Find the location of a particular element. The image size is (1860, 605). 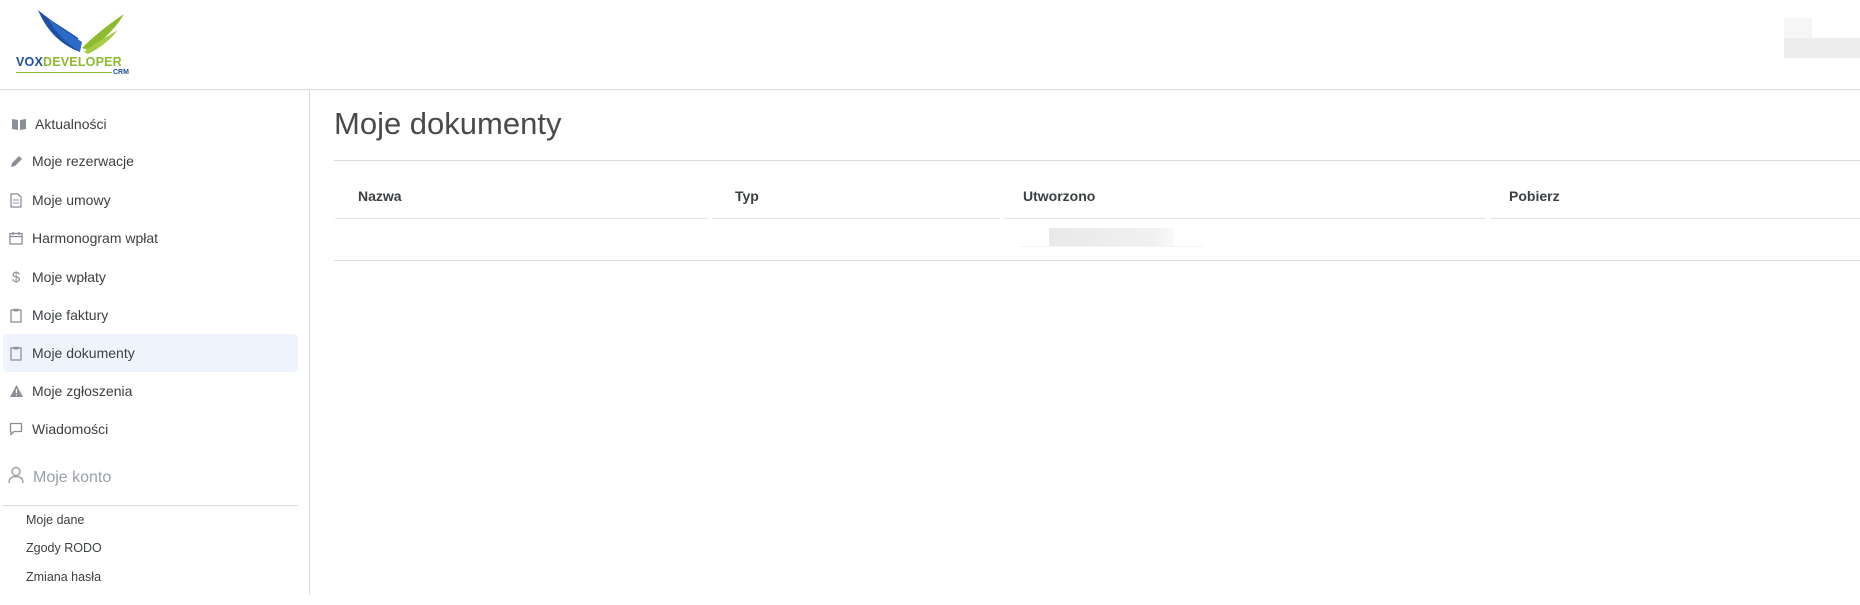

logo-wordmark-vox: VOX is located at coordinates (29, 62).